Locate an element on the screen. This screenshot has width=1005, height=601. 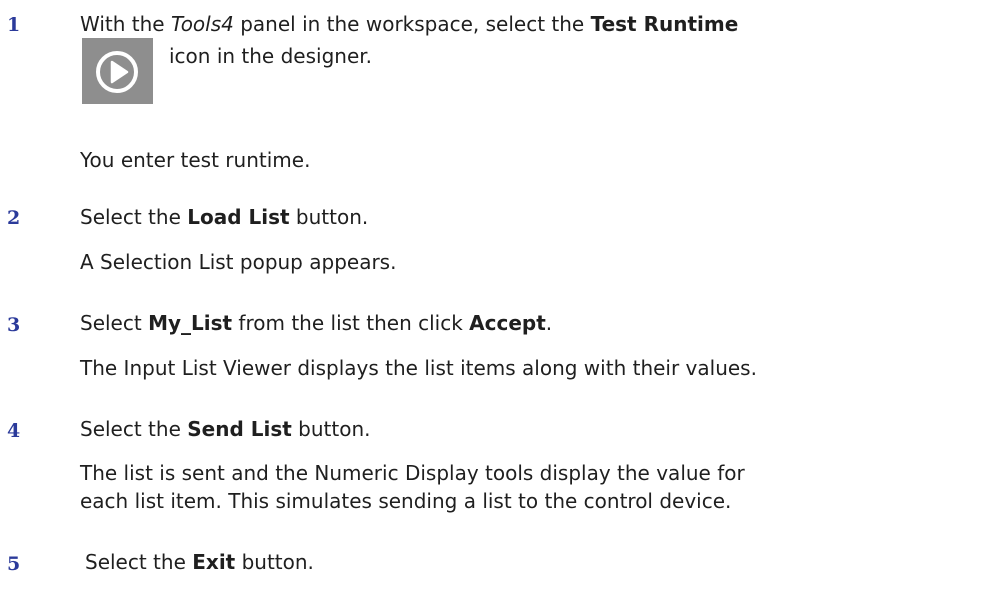
send-list-label: Send List is located at coordinates (239, 429).